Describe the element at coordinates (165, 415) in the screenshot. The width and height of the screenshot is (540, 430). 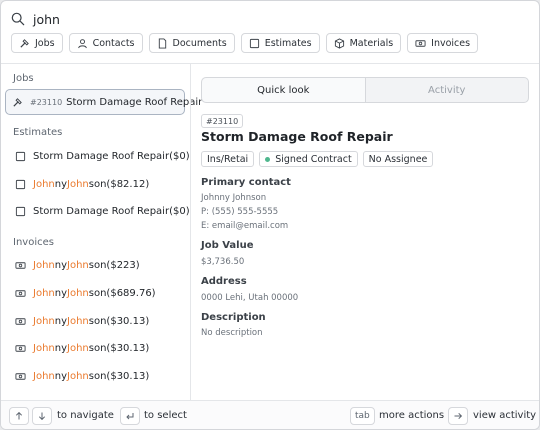
I see `select-hint: to select` at that location.